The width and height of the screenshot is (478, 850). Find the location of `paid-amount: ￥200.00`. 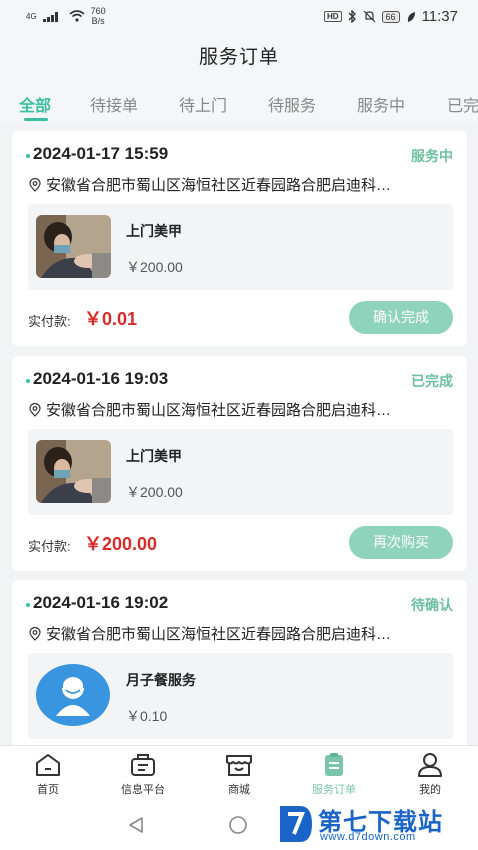

paid-amount: ￥200.00 is located at coordinates (121, 544).